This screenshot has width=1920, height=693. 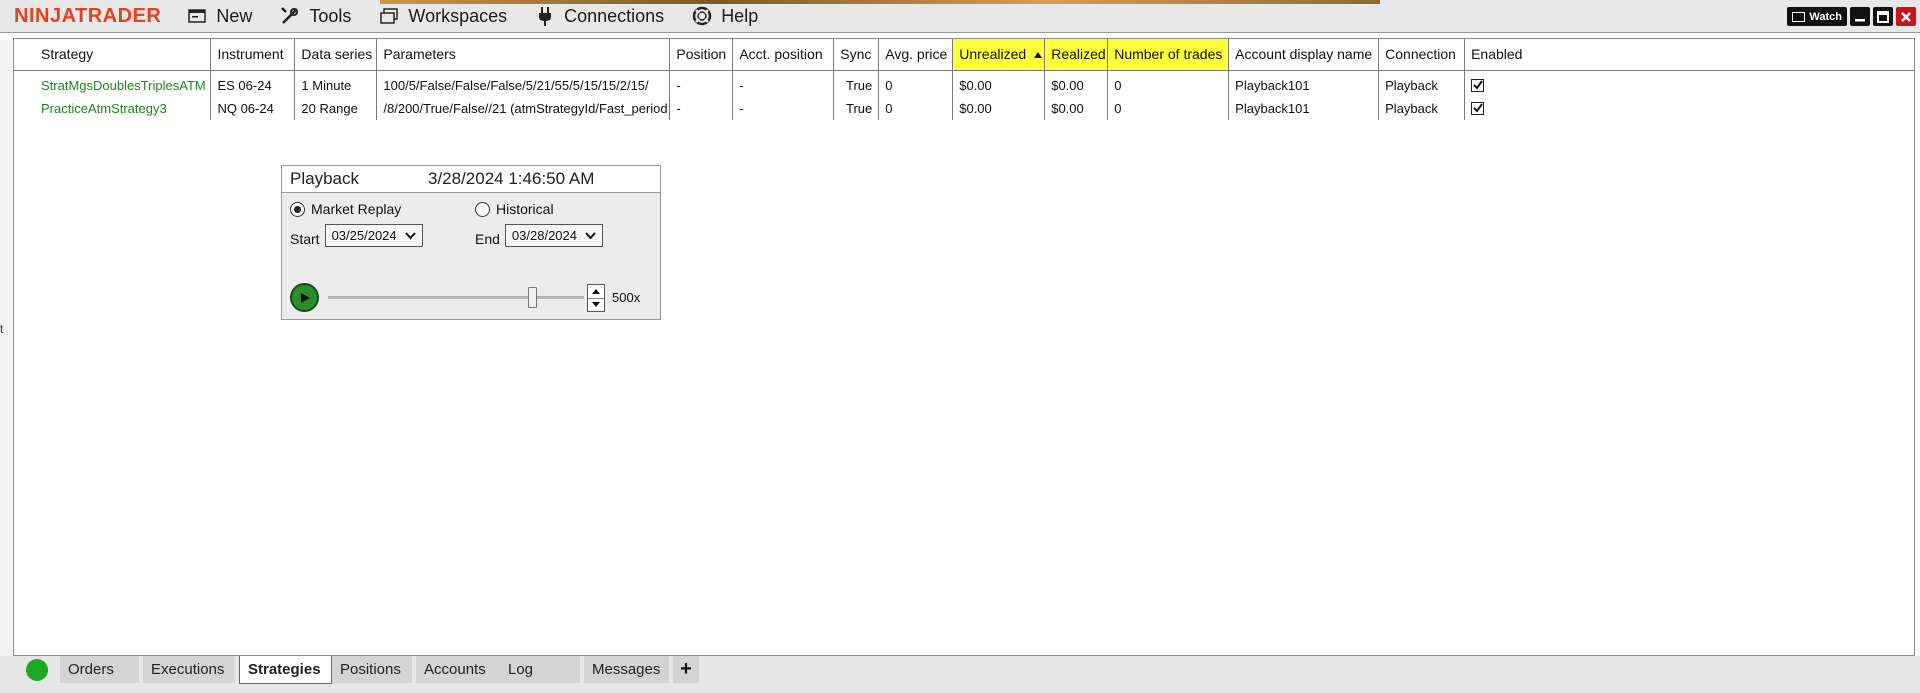 What do you see at coordinates (364, 235) in the screenshot?
I see `start-date-value: 03/25/2024` at bounding box center [364, 235].